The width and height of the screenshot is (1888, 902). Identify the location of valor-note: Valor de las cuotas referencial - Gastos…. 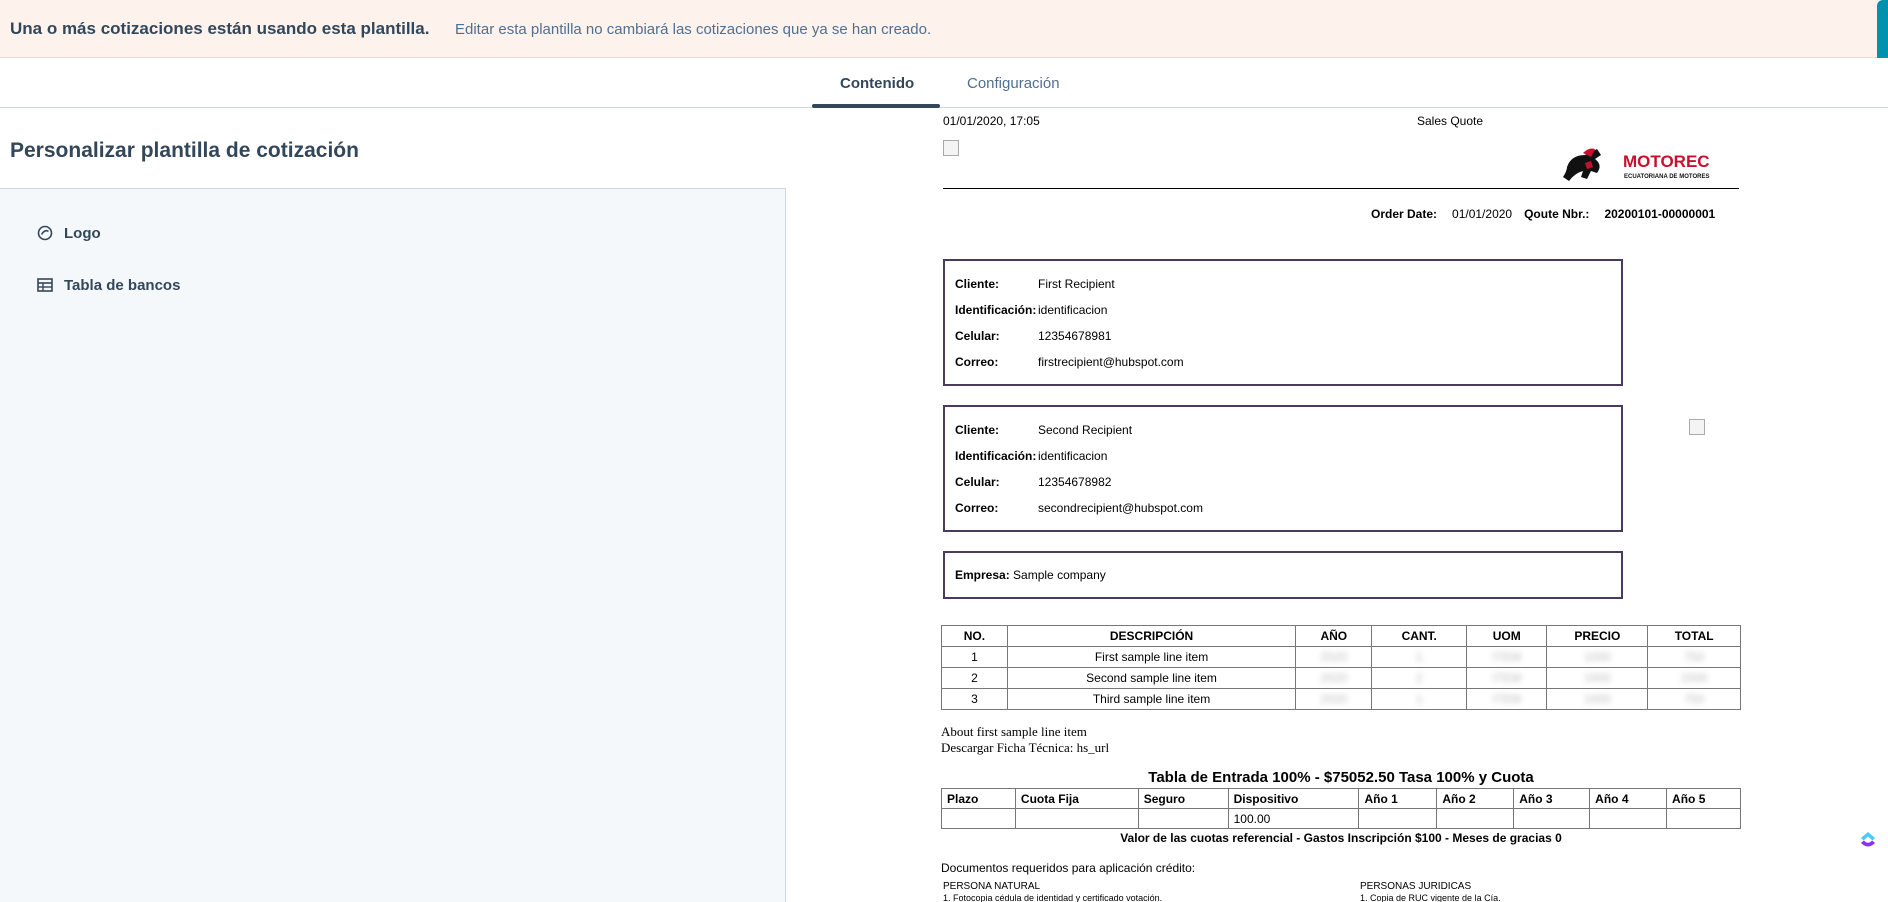
(1341, 838).